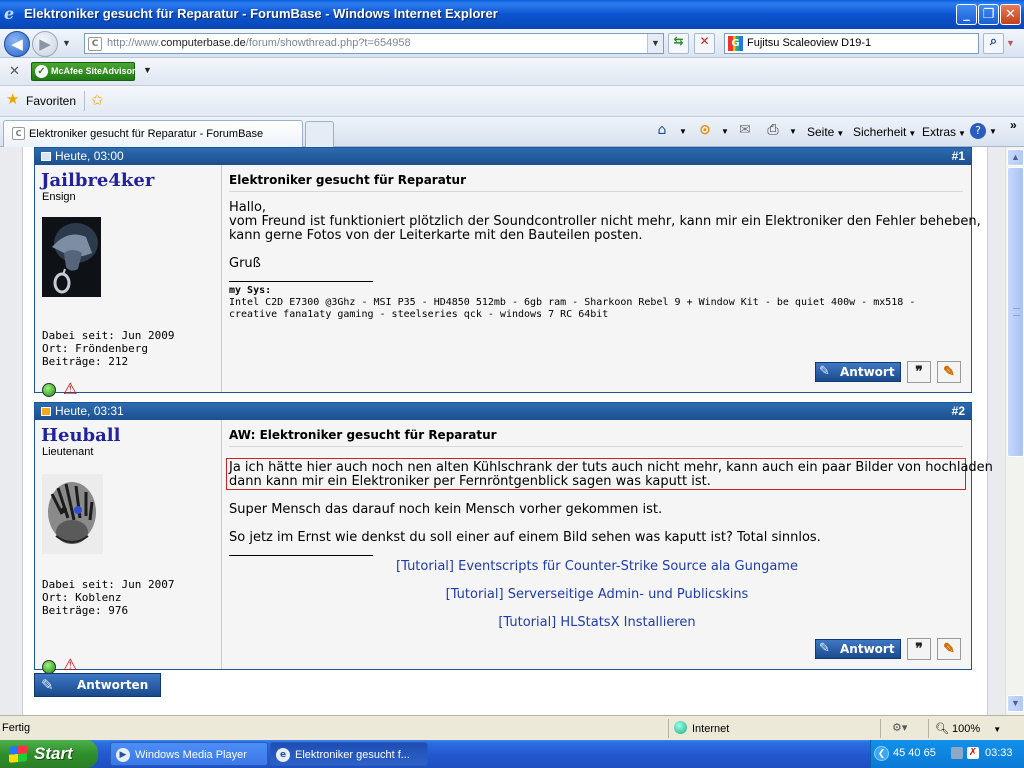 The width and height of the screenshot is (1024, 768). What do you see at coordinates (97, 685) in the screenshot?
I see `new-reply-button: ✎ Antworten` at bounding box center [97, 685].